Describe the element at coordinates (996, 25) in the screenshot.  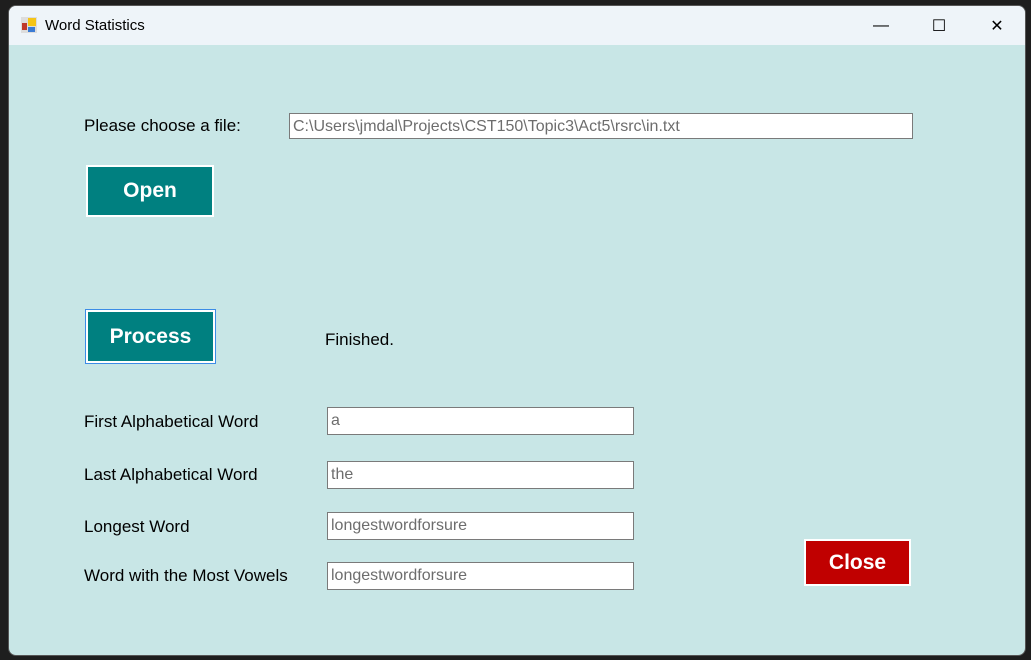
I see `window-close-button: ✕` at that location.